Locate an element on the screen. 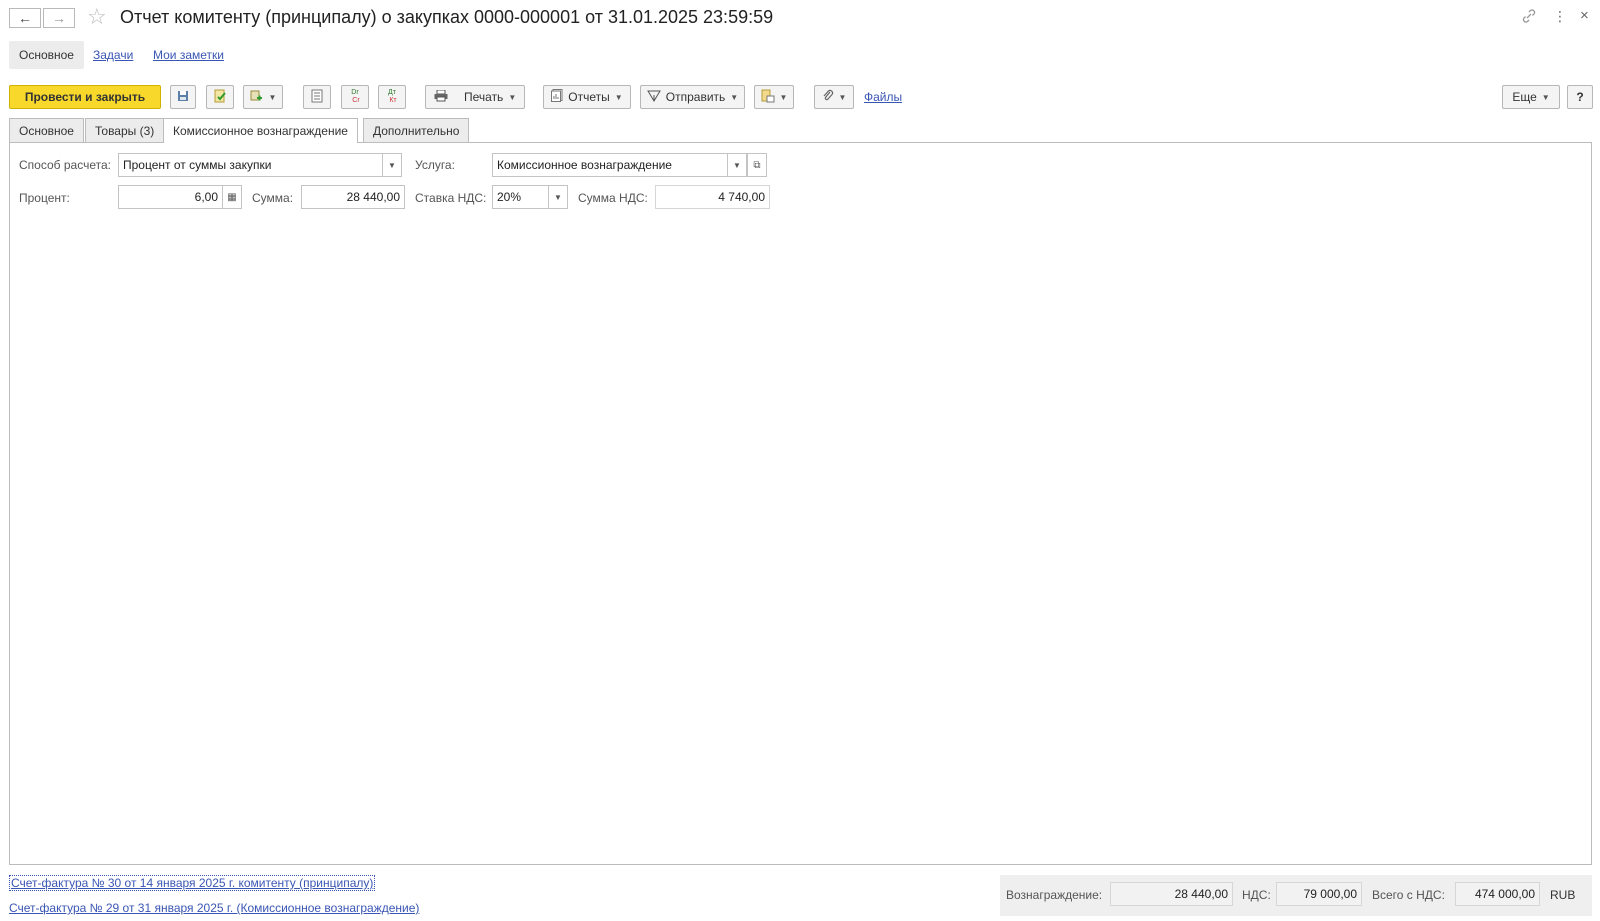 The height and width of the screenshot is (921, 1600). total-with-vat-value: 474 000,00 is located at coordinates (1497, 894).